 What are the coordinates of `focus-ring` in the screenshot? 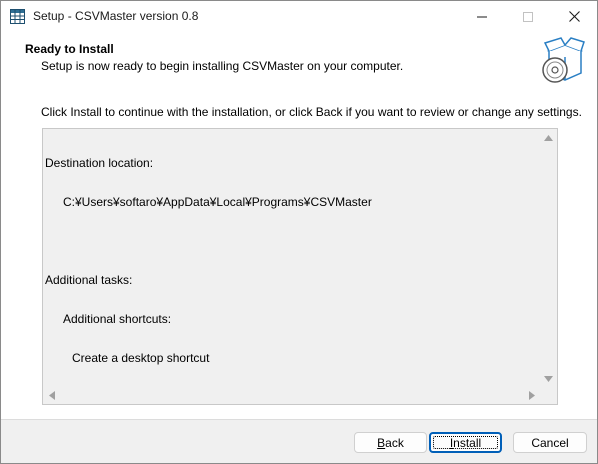 It's located at (465, 442).